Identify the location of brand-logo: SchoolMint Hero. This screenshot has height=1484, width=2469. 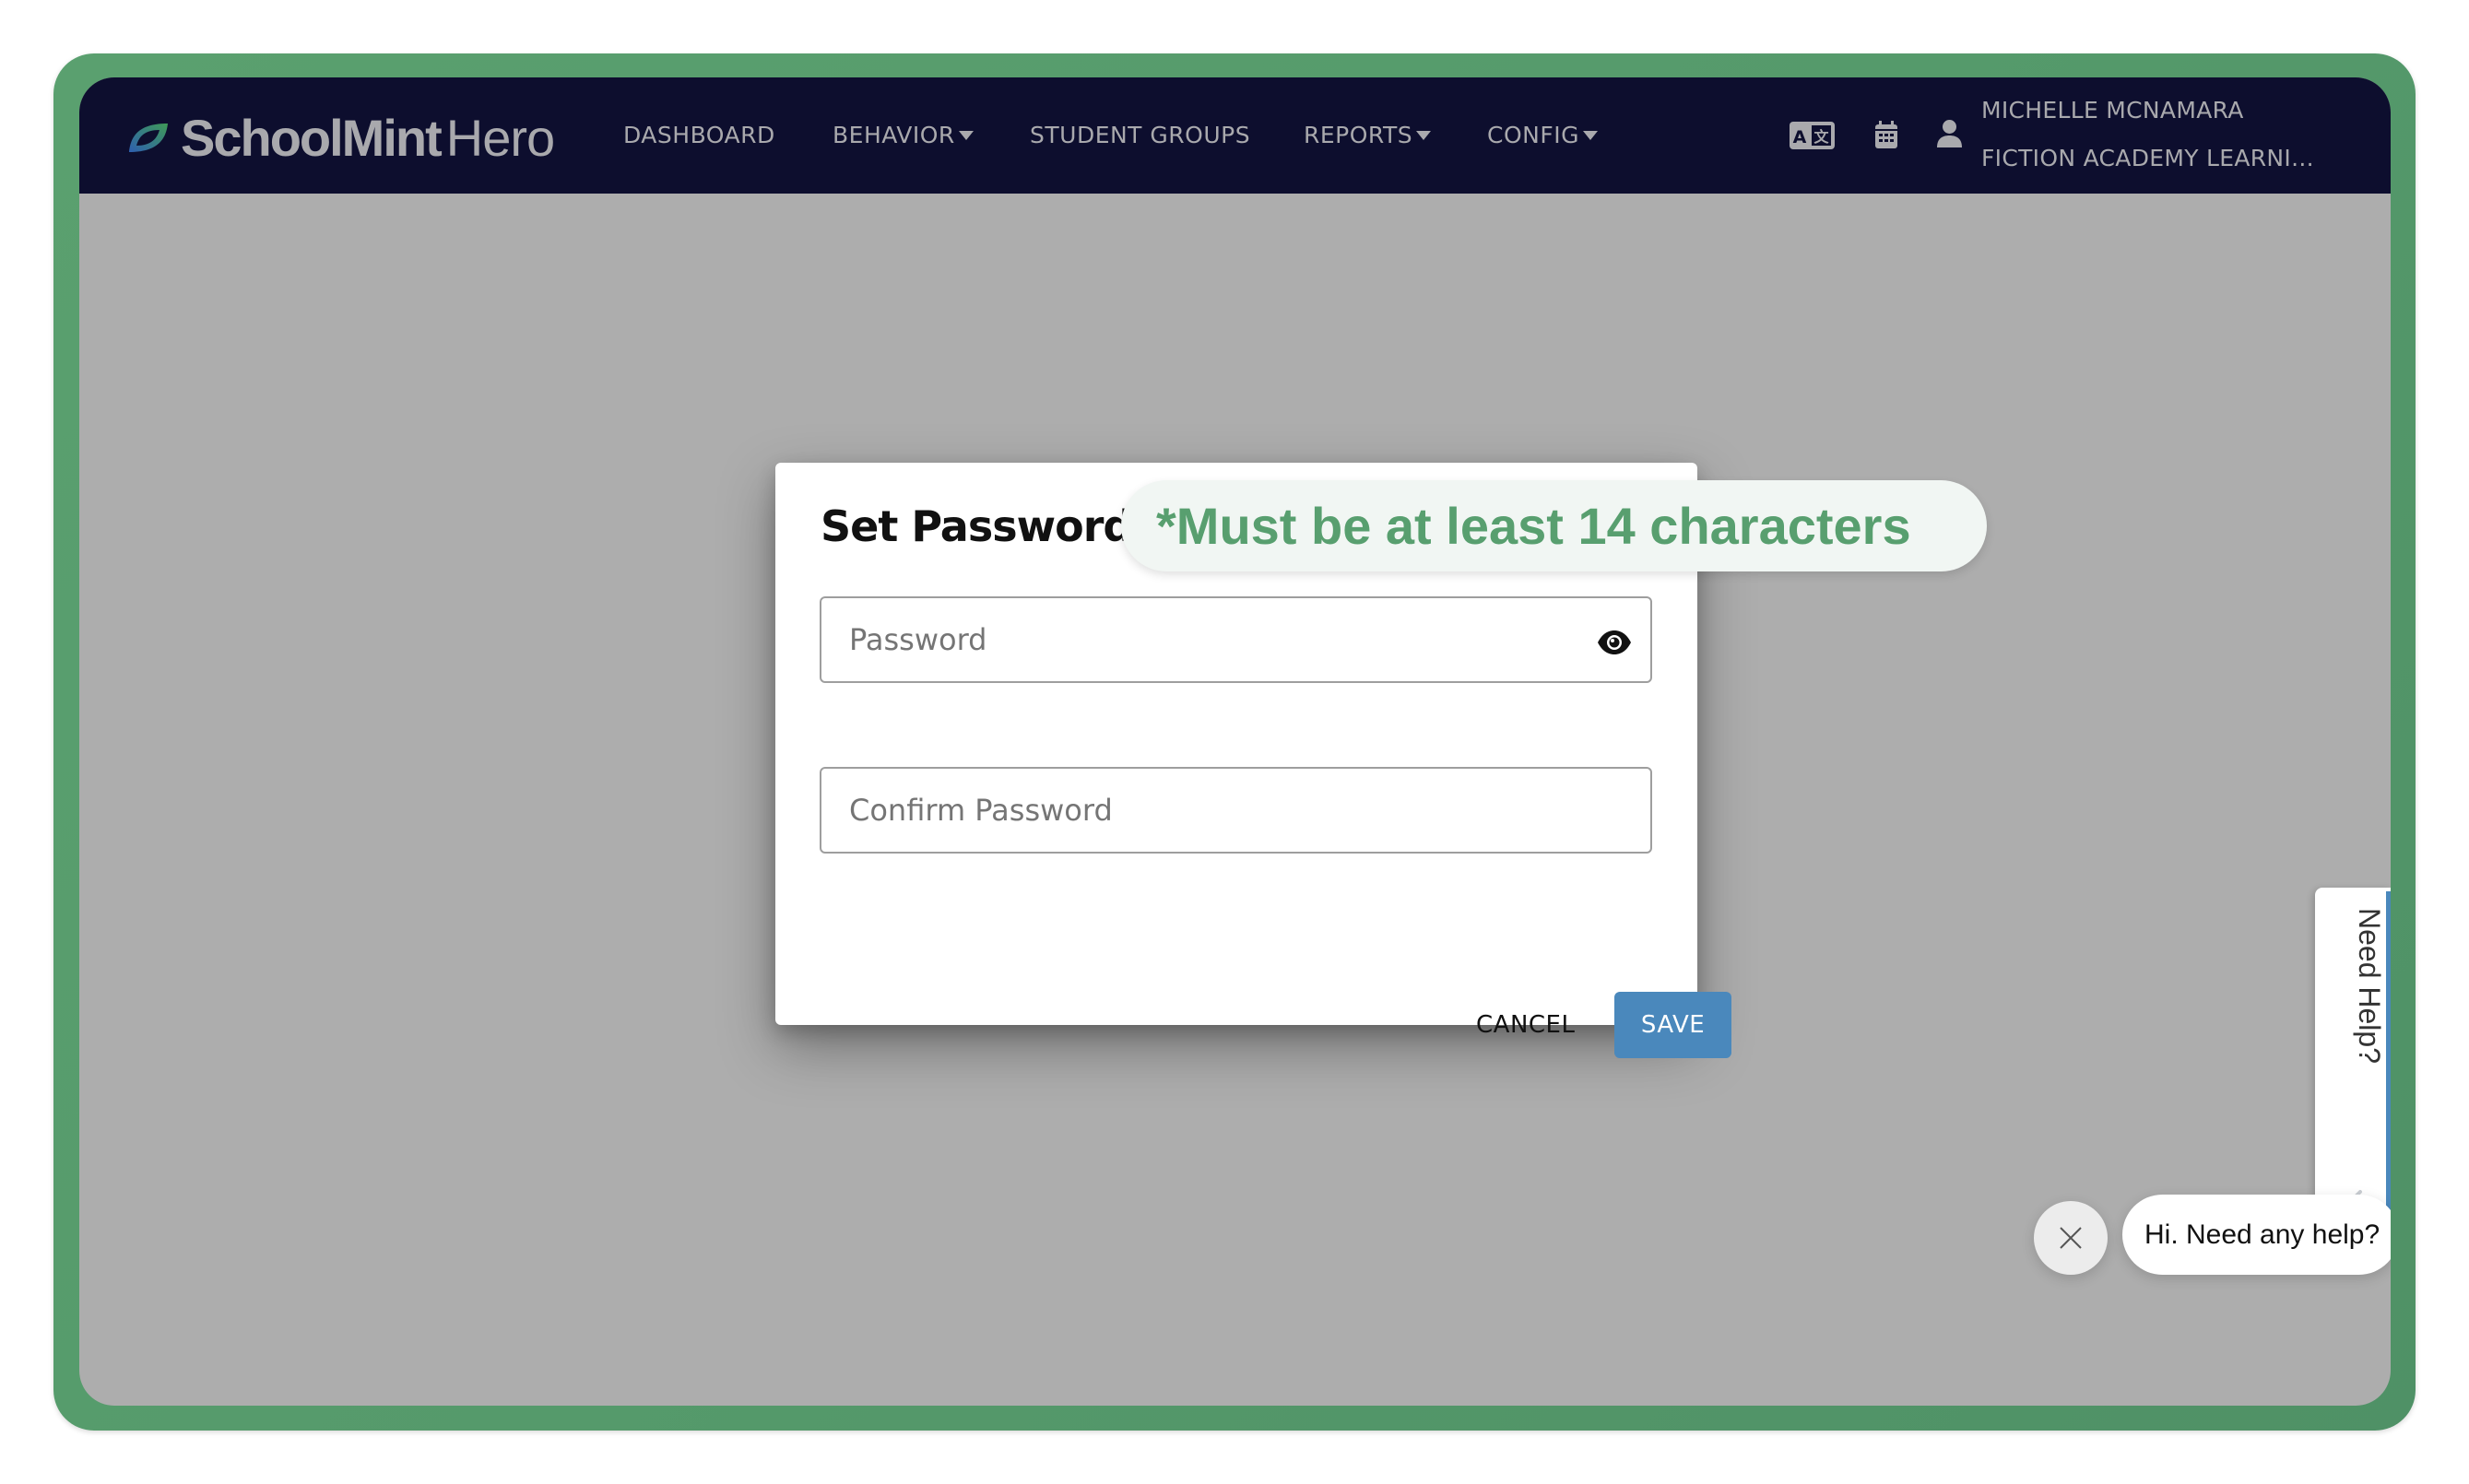
(341, 138).